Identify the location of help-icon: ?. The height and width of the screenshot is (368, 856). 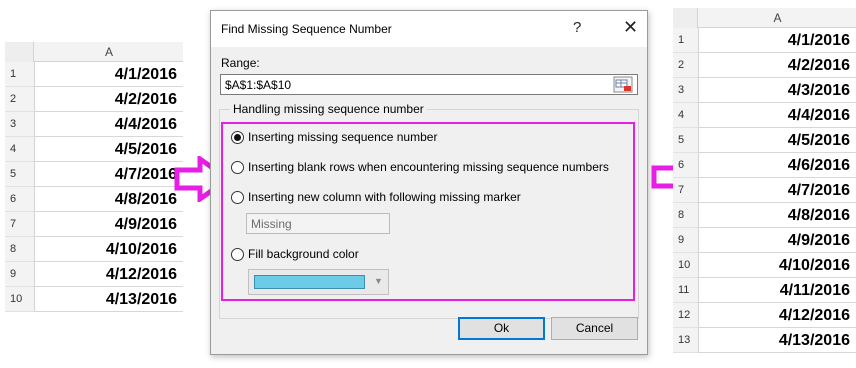
(577, 27).